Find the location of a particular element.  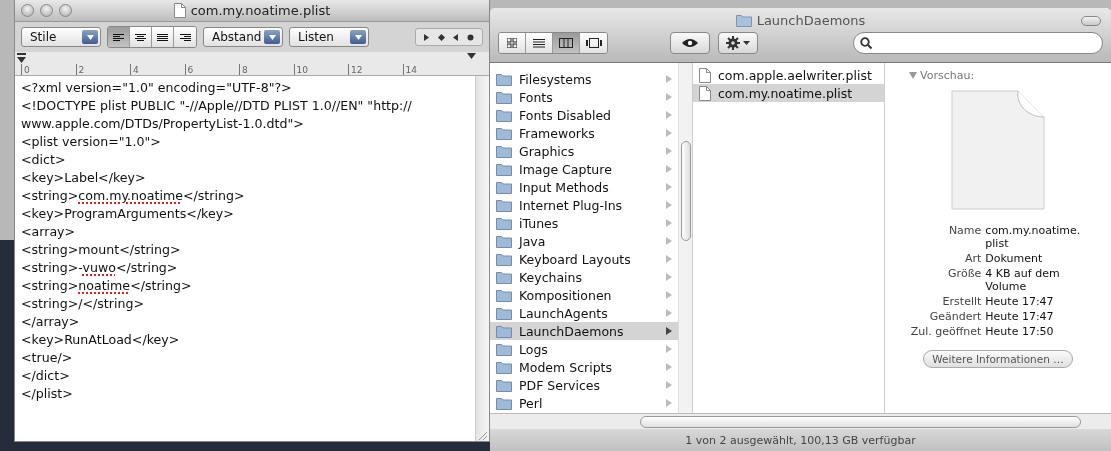

preview-heading: Vorschau: is located at coordinates (947, 75).